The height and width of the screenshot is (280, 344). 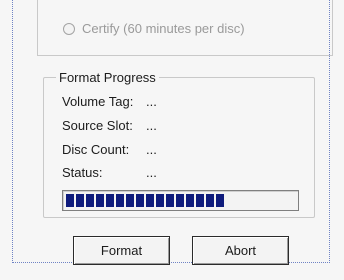 What do you see at coordinates (145, 200) in the screenshot?
I see `progress-bar-fill` at bounding box center [145, 200].